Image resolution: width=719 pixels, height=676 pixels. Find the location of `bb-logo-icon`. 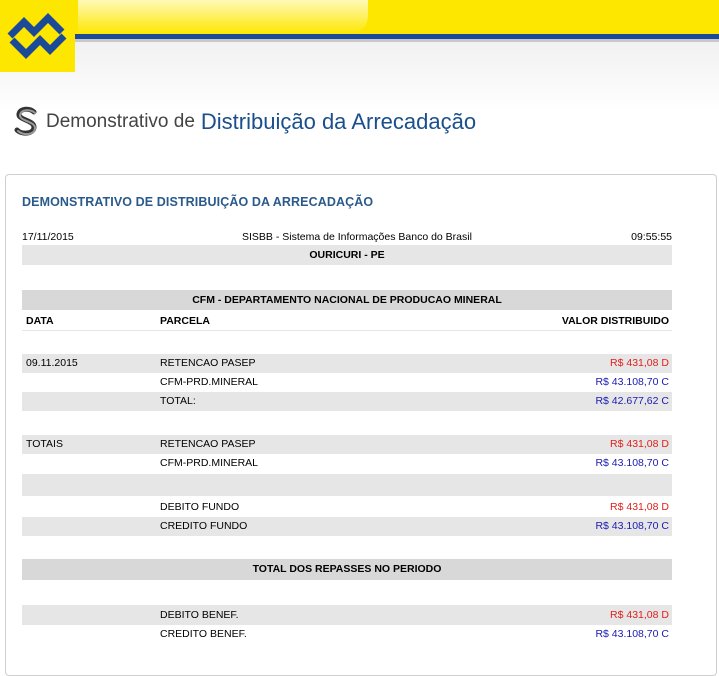

bb-logo-icon is located at coordinates (37, 36).